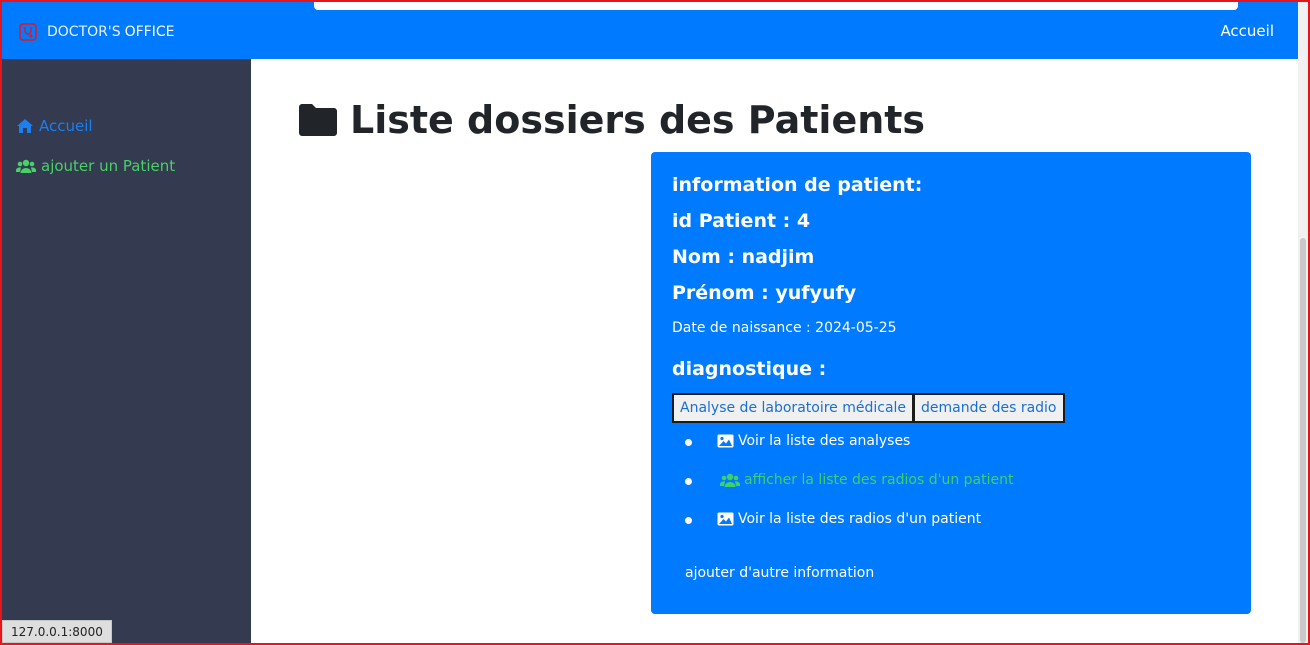 Image resolution: width=1310 pixels, height=645 pixels. Describe the element at coordinates (860, 519) in the screenshot. I see `link-label: Voir la liste des radios d'un patient` at that location.